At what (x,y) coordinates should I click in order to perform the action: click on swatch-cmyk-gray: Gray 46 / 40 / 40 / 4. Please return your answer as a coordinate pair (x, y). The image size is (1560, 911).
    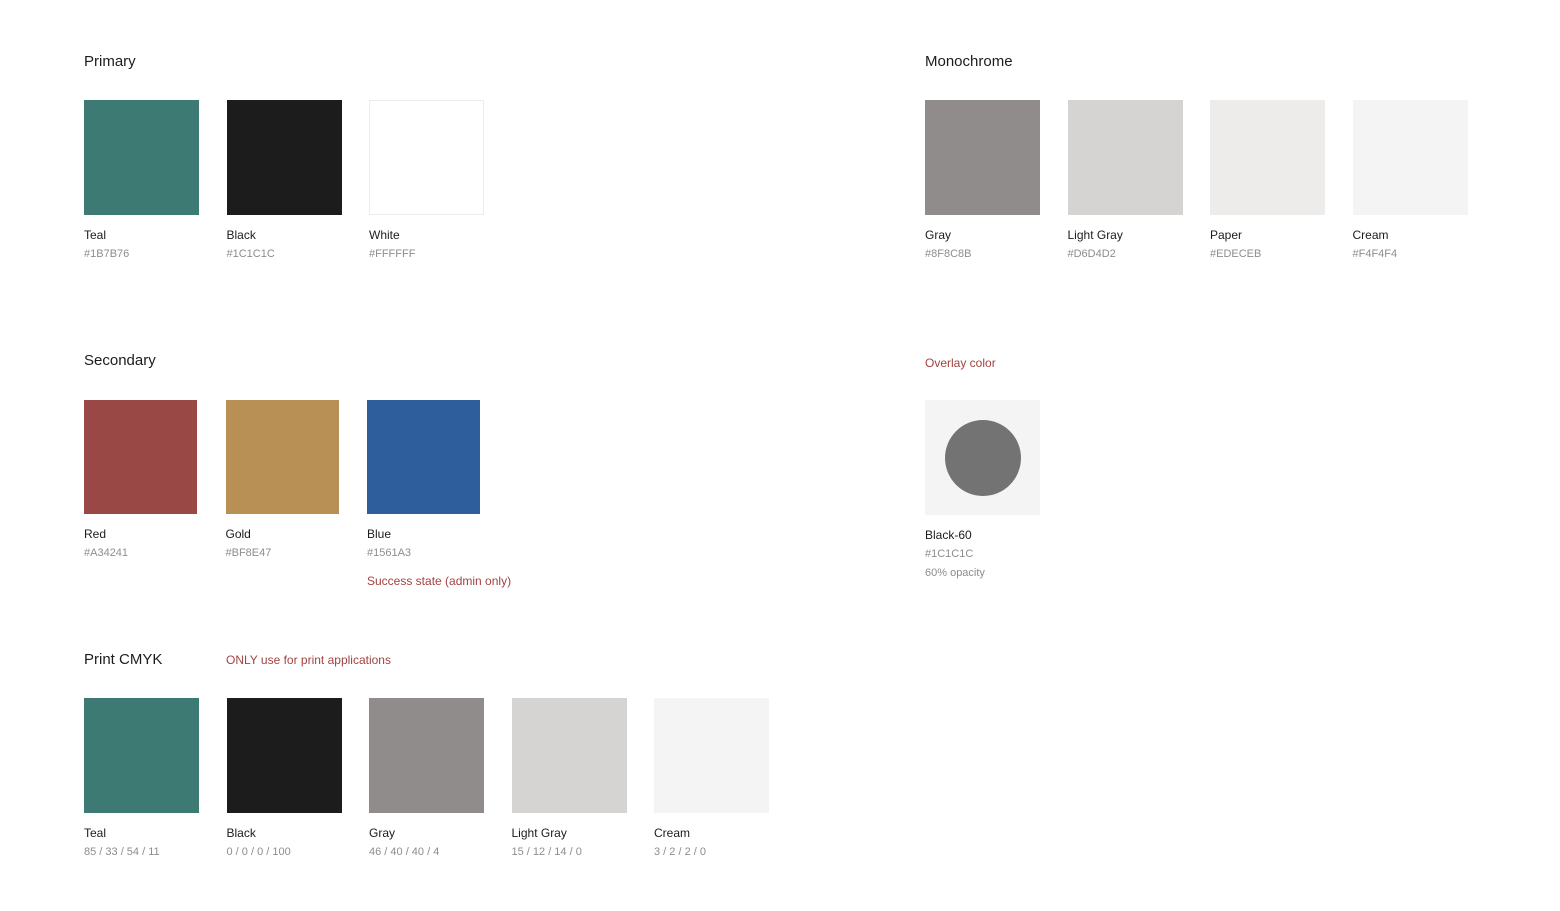
    Looking at the image, I should click on (426, 778).